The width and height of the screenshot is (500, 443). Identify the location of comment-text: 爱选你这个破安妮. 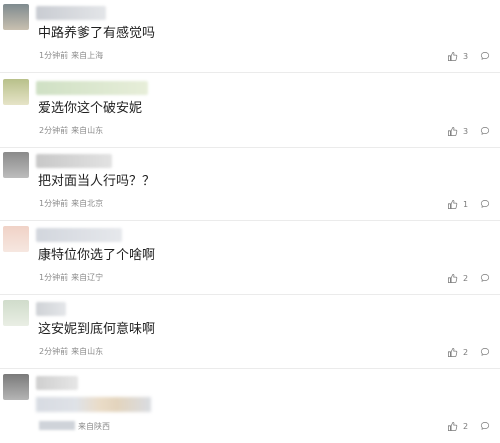
(90, 108).